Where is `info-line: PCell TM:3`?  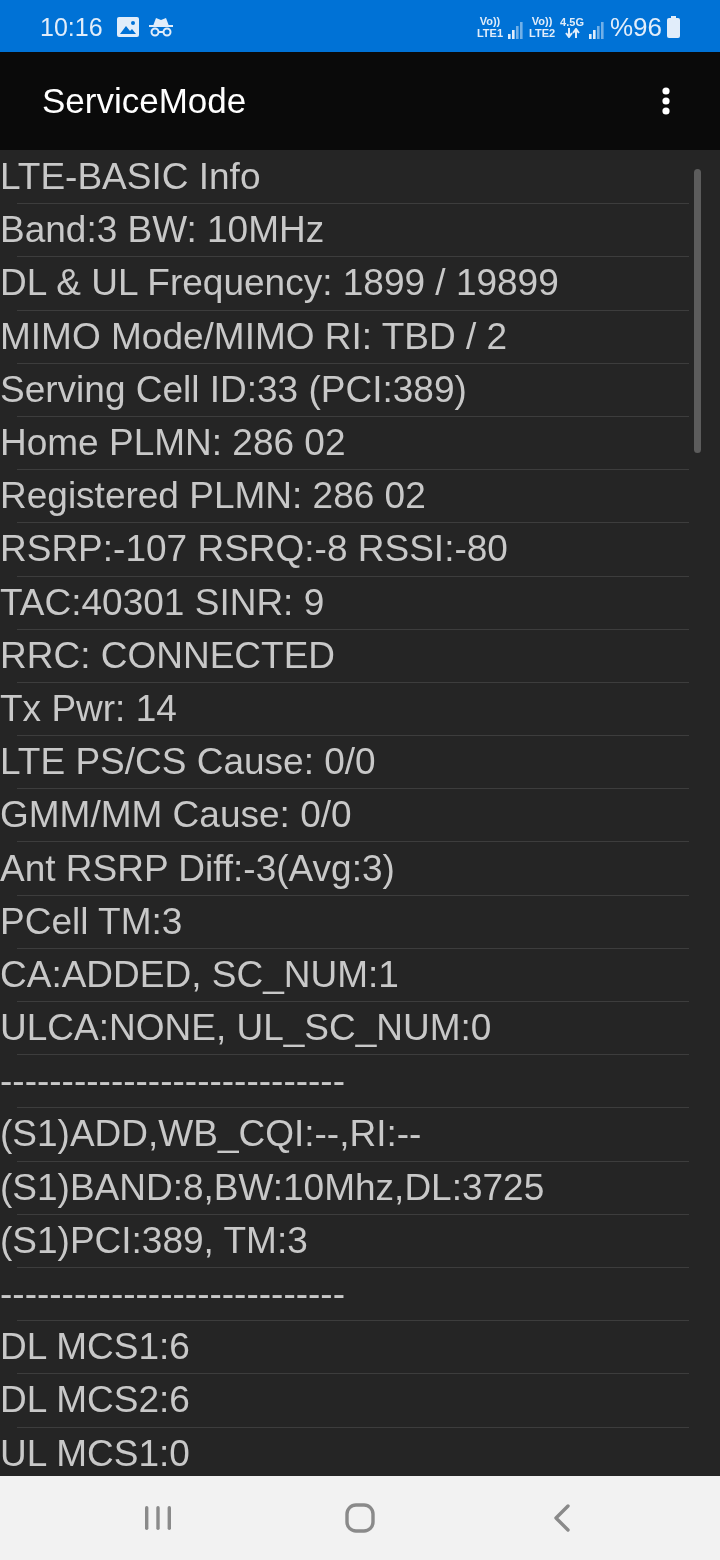 info-line: PCell TM:3 is located at coordinates (91, 921).